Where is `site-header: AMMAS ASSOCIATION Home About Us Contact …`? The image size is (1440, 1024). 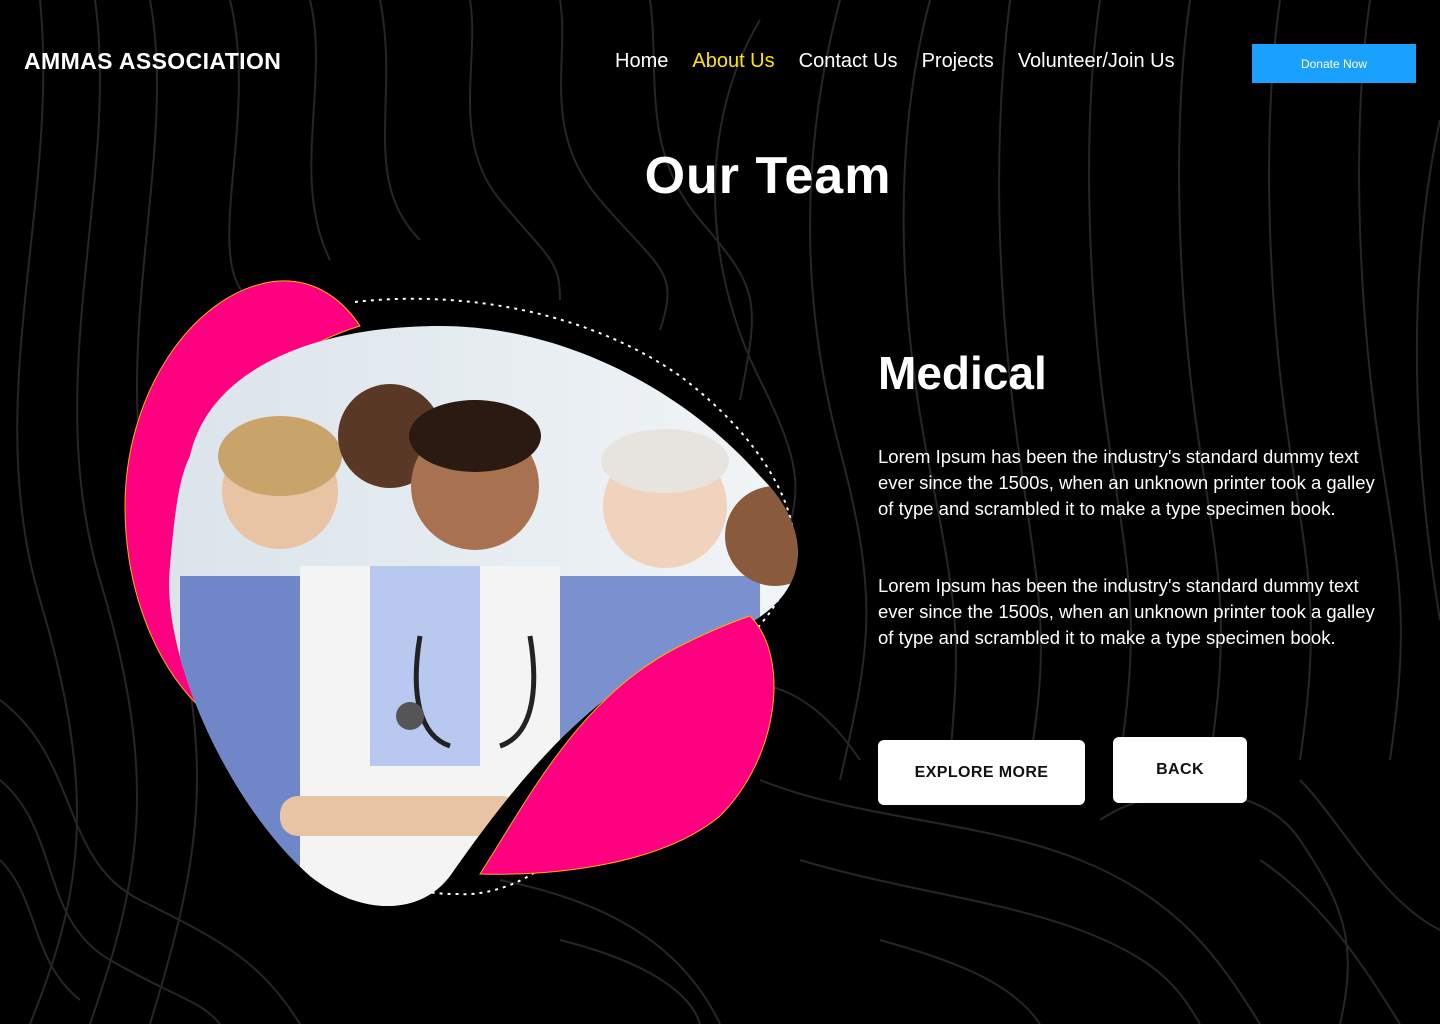
site-header: AMMAS ASSOCIATION Home About Us Contact … is located at coordinates (720, 62).